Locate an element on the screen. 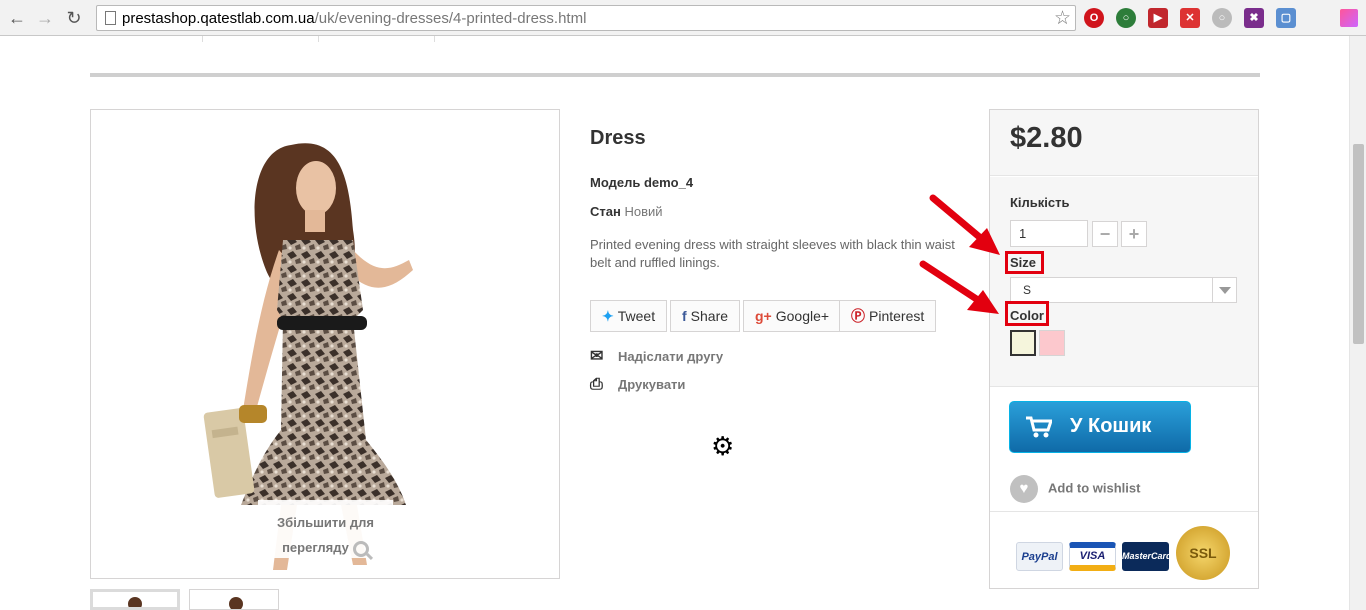  google-plus-button: g+ Google+ is located at coordinates (792, 316).